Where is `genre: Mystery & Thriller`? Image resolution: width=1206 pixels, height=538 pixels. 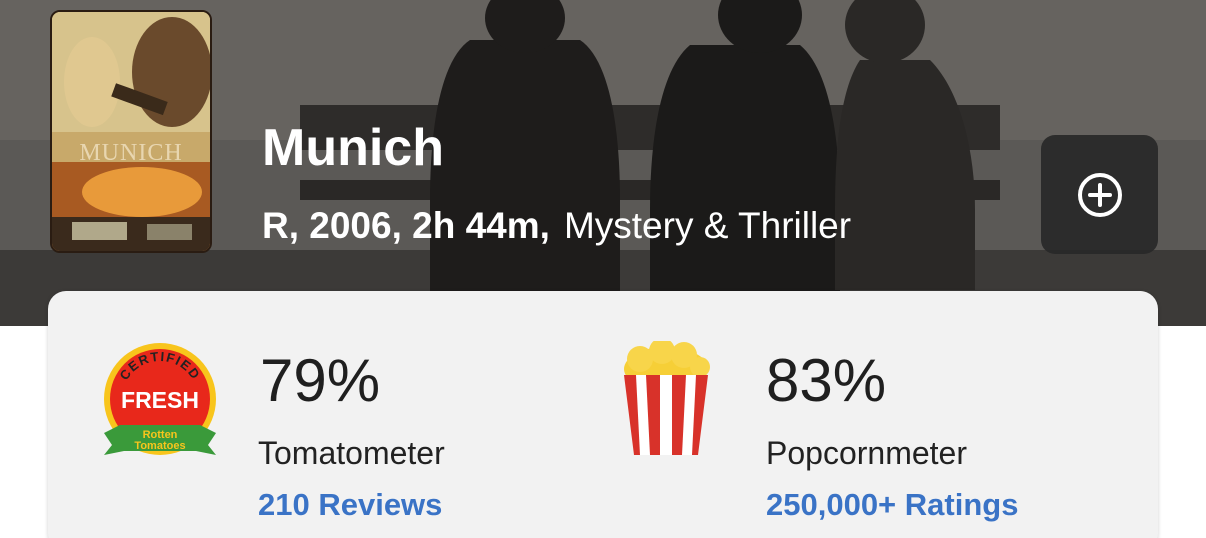
genre: Mystery & Thriller is located at coordinates (707, 225).